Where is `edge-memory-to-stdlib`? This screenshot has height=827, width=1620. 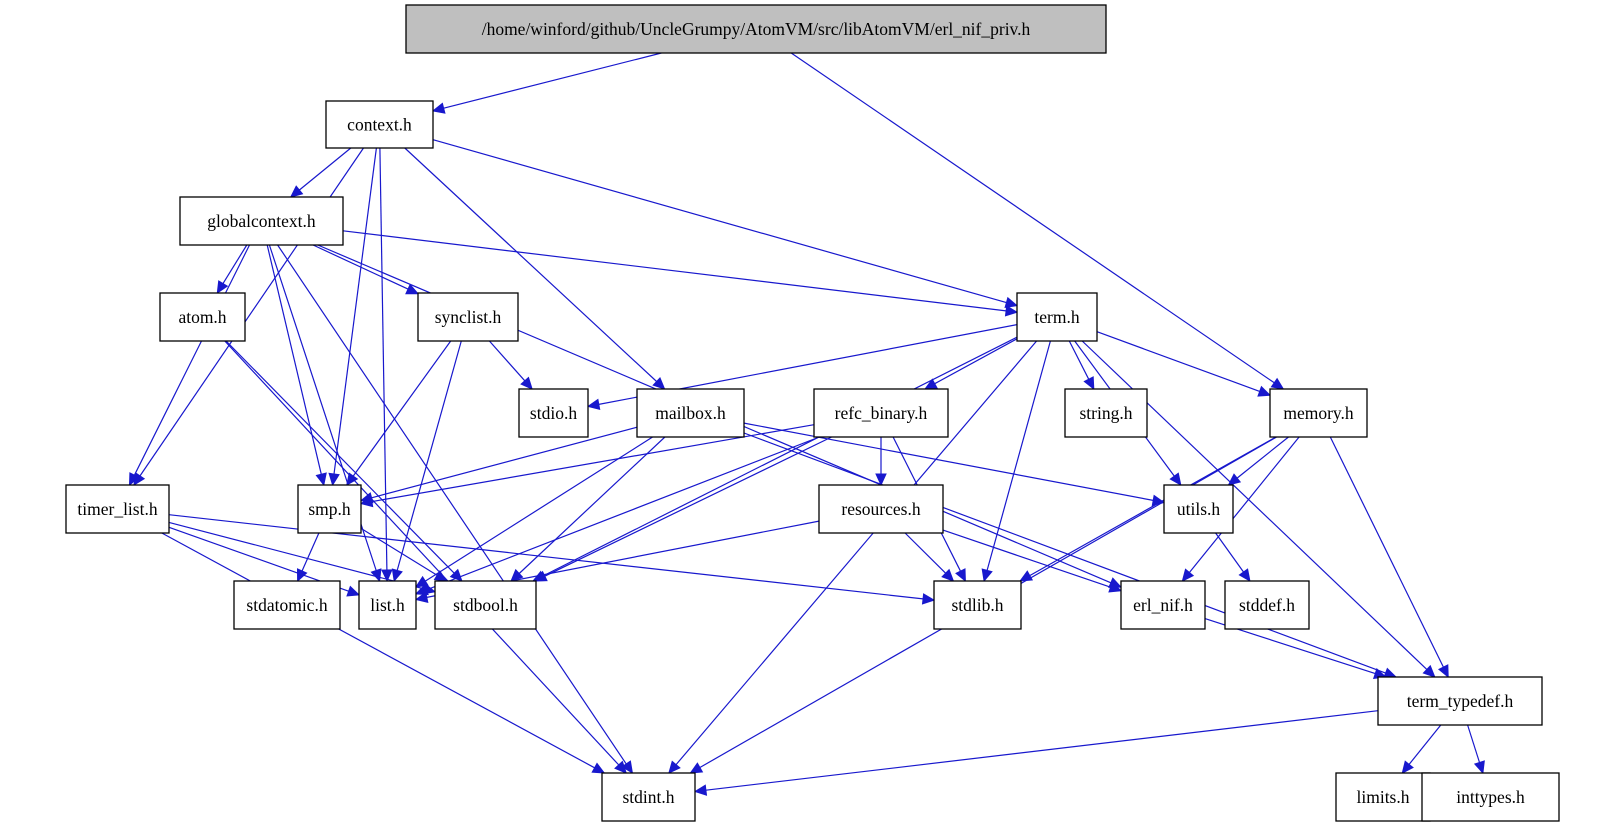 edge-memory-to-stdlib is located at coordinates (1148, 509).